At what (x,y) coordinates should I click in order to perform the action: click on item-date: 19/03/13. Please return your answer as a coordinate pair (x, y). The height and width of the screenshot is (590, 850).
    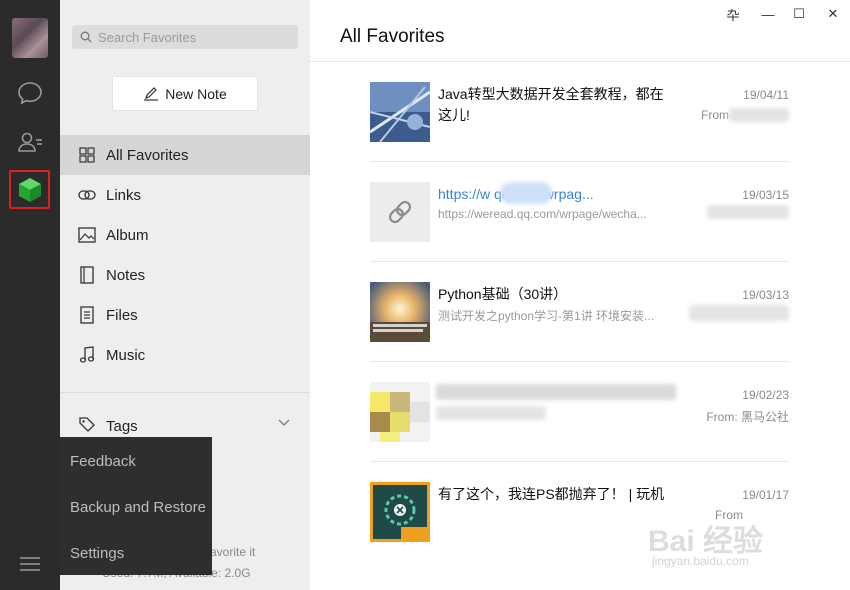
    Looking at the image, I should click on (765, 295).